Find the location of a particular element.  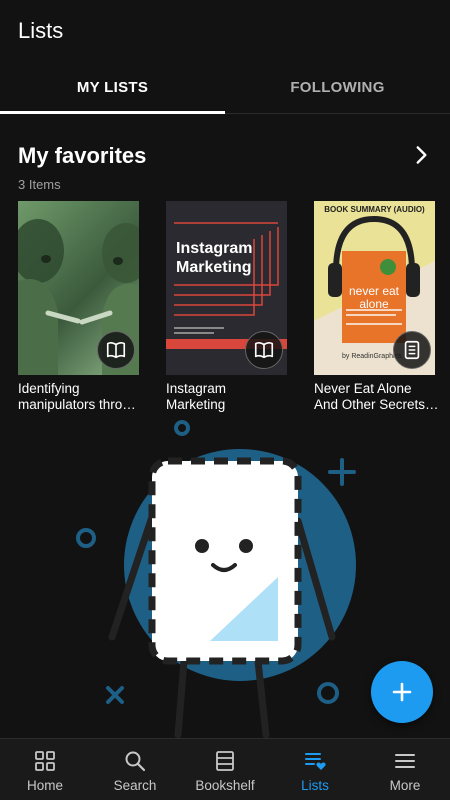

book-card: Instagram Marketing Instagram Marketing is located at coordinates (226, 307).